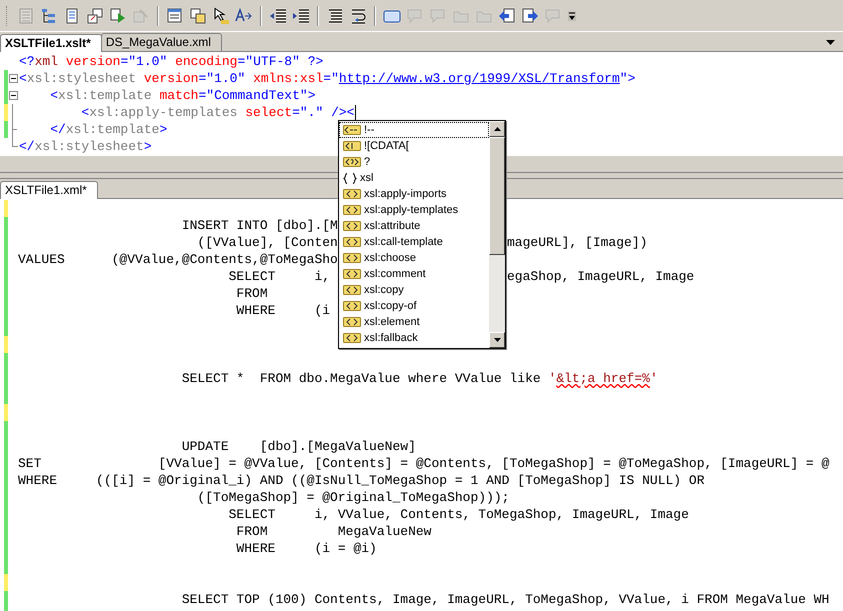 The width and height of the screenshot is (843, 611). I want to click on list-icon, so click(175, 15).